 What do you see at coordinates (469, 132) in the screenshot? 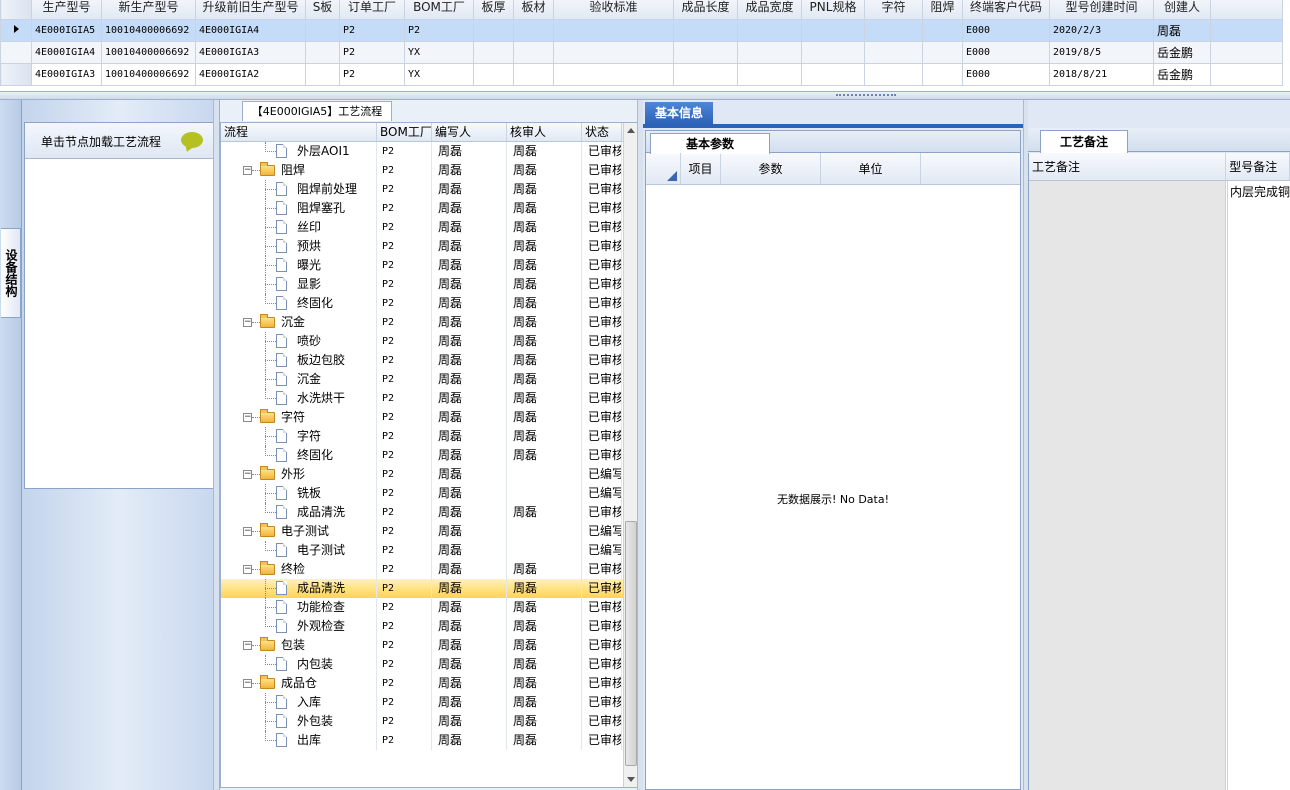
I see `col-header-writer: 编写人` at bounding box center [469, 132].